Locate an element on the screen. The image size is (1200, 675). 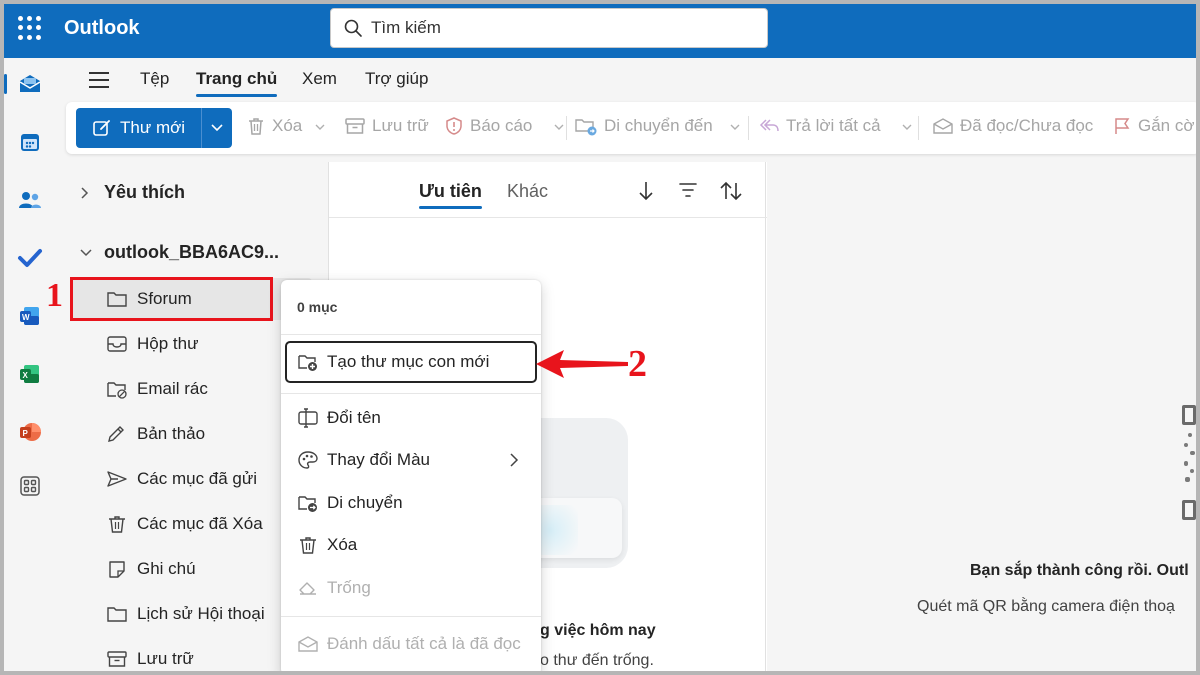
flag-button: Gắn cờ is located at coordinates (1153, 126).